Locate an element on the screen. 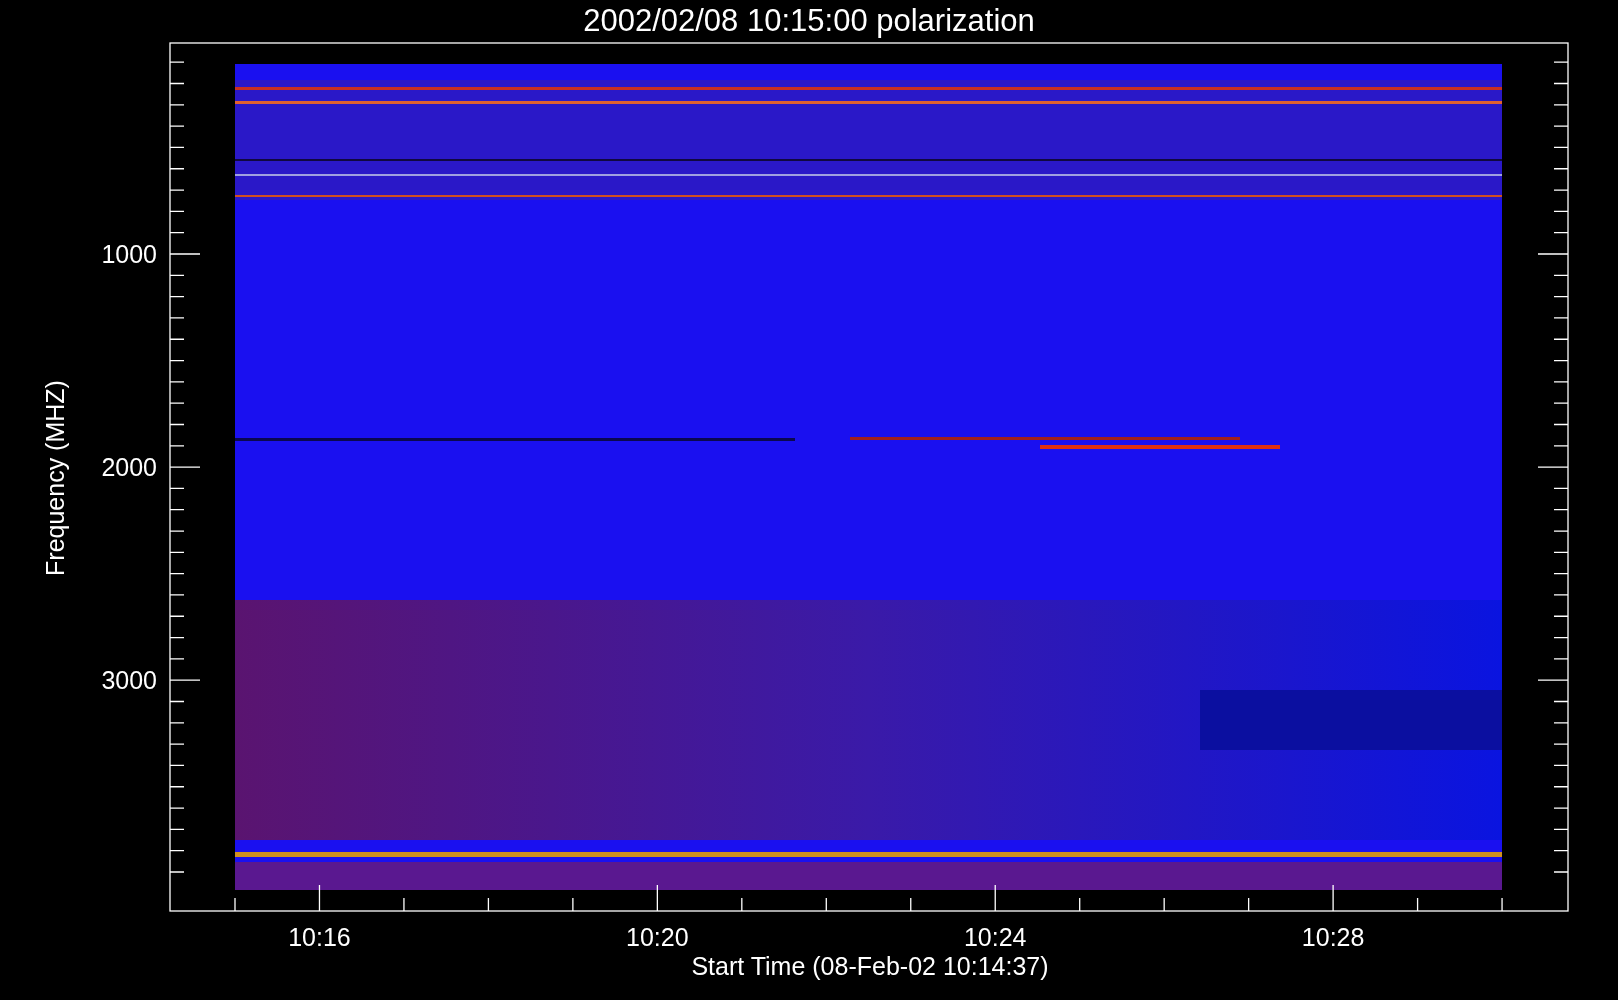 The width and height of the screenshot is (1618, 1000). x-axis-label: Start Time (08-Feb-02 10:14:37) is located at coordinates (870, 966).